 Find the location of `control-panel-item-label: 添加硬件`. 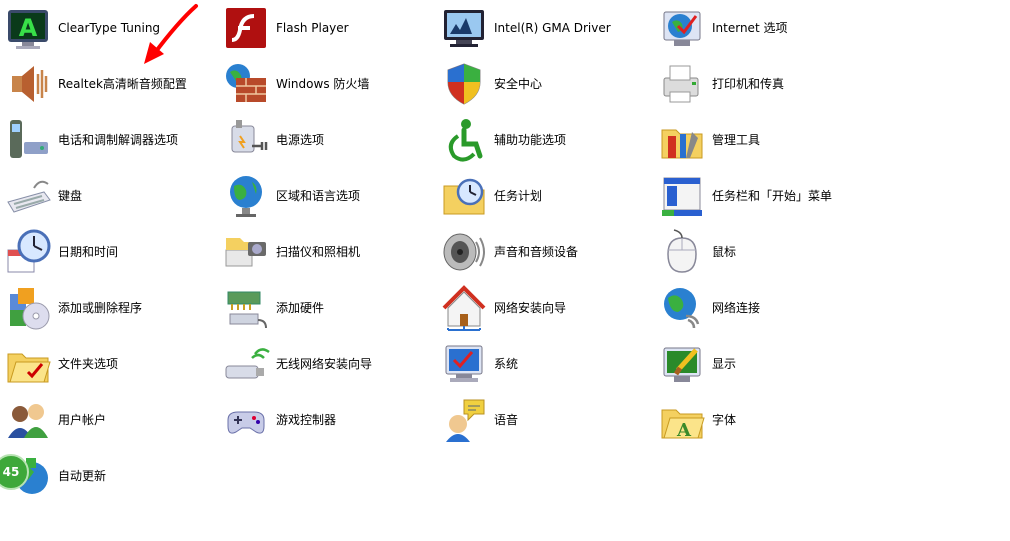

control-panel-item-label: 添加硬件 is located at coordinates (300, 308).